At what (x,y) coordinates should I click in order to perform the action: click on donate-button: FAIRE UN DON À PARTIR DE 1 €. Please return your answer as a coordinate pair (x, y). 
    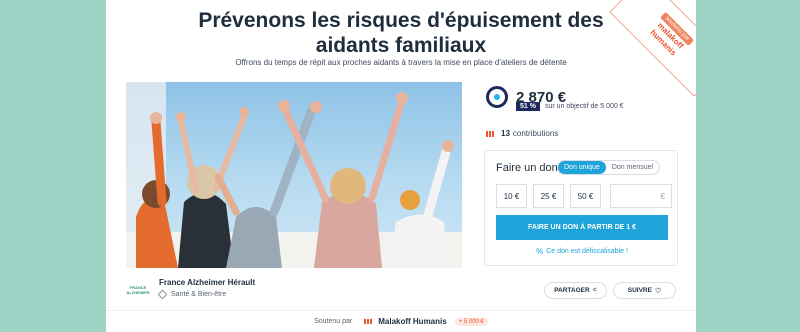
    Looking at the image, I should click on (582, 227).